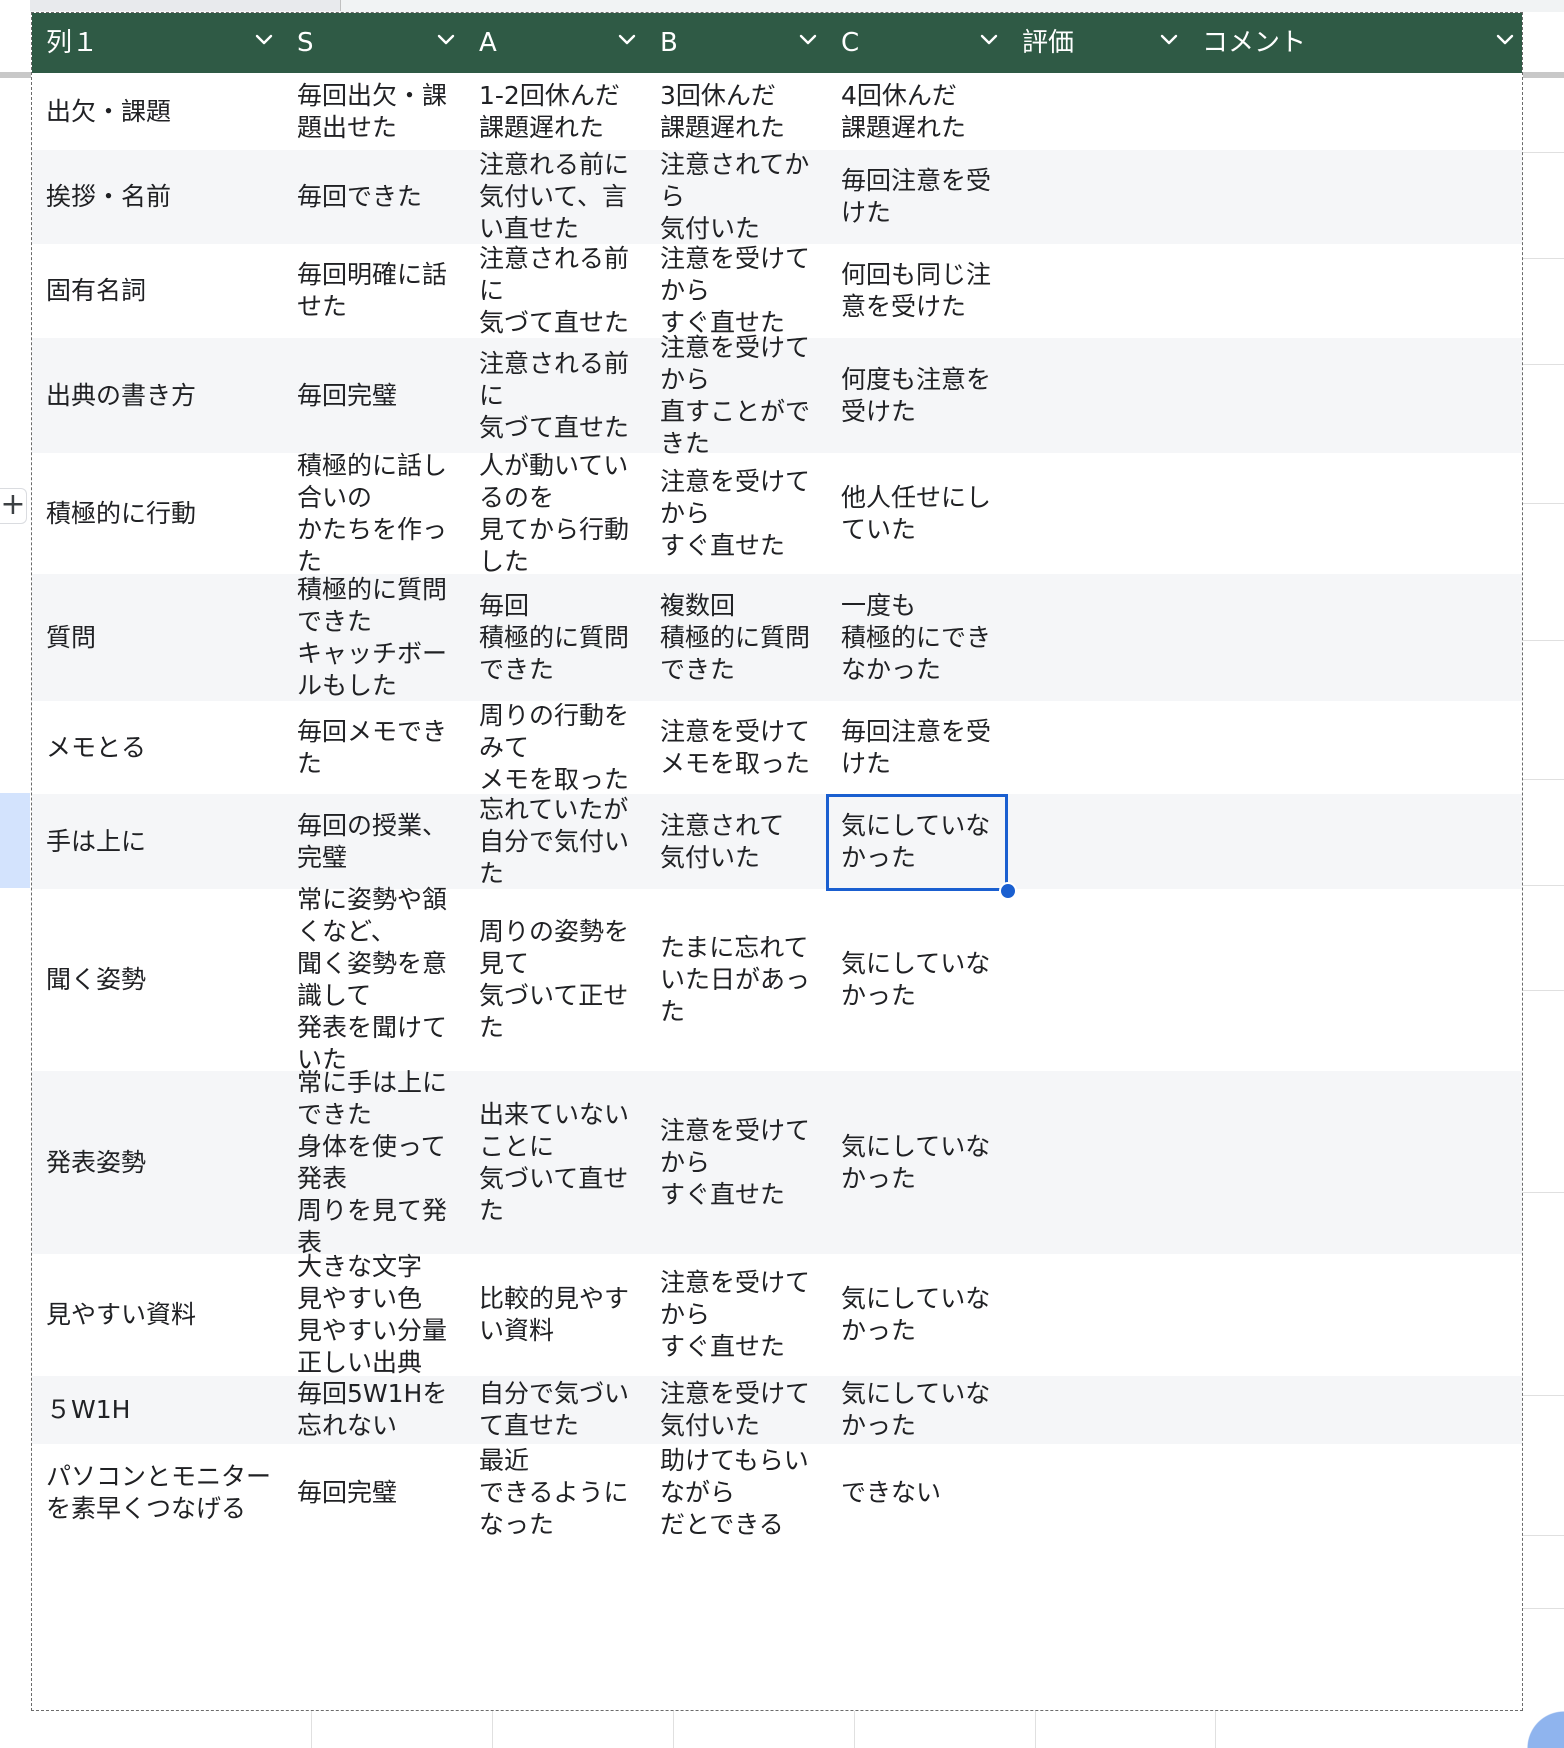 The height and width of the screenshot is (1748, 1564). What do you see at coordinates (917, 637) in the screenshot?
I see `cell-c: 一度も 積極的にでき なかった` at bounding box center [917, 637].